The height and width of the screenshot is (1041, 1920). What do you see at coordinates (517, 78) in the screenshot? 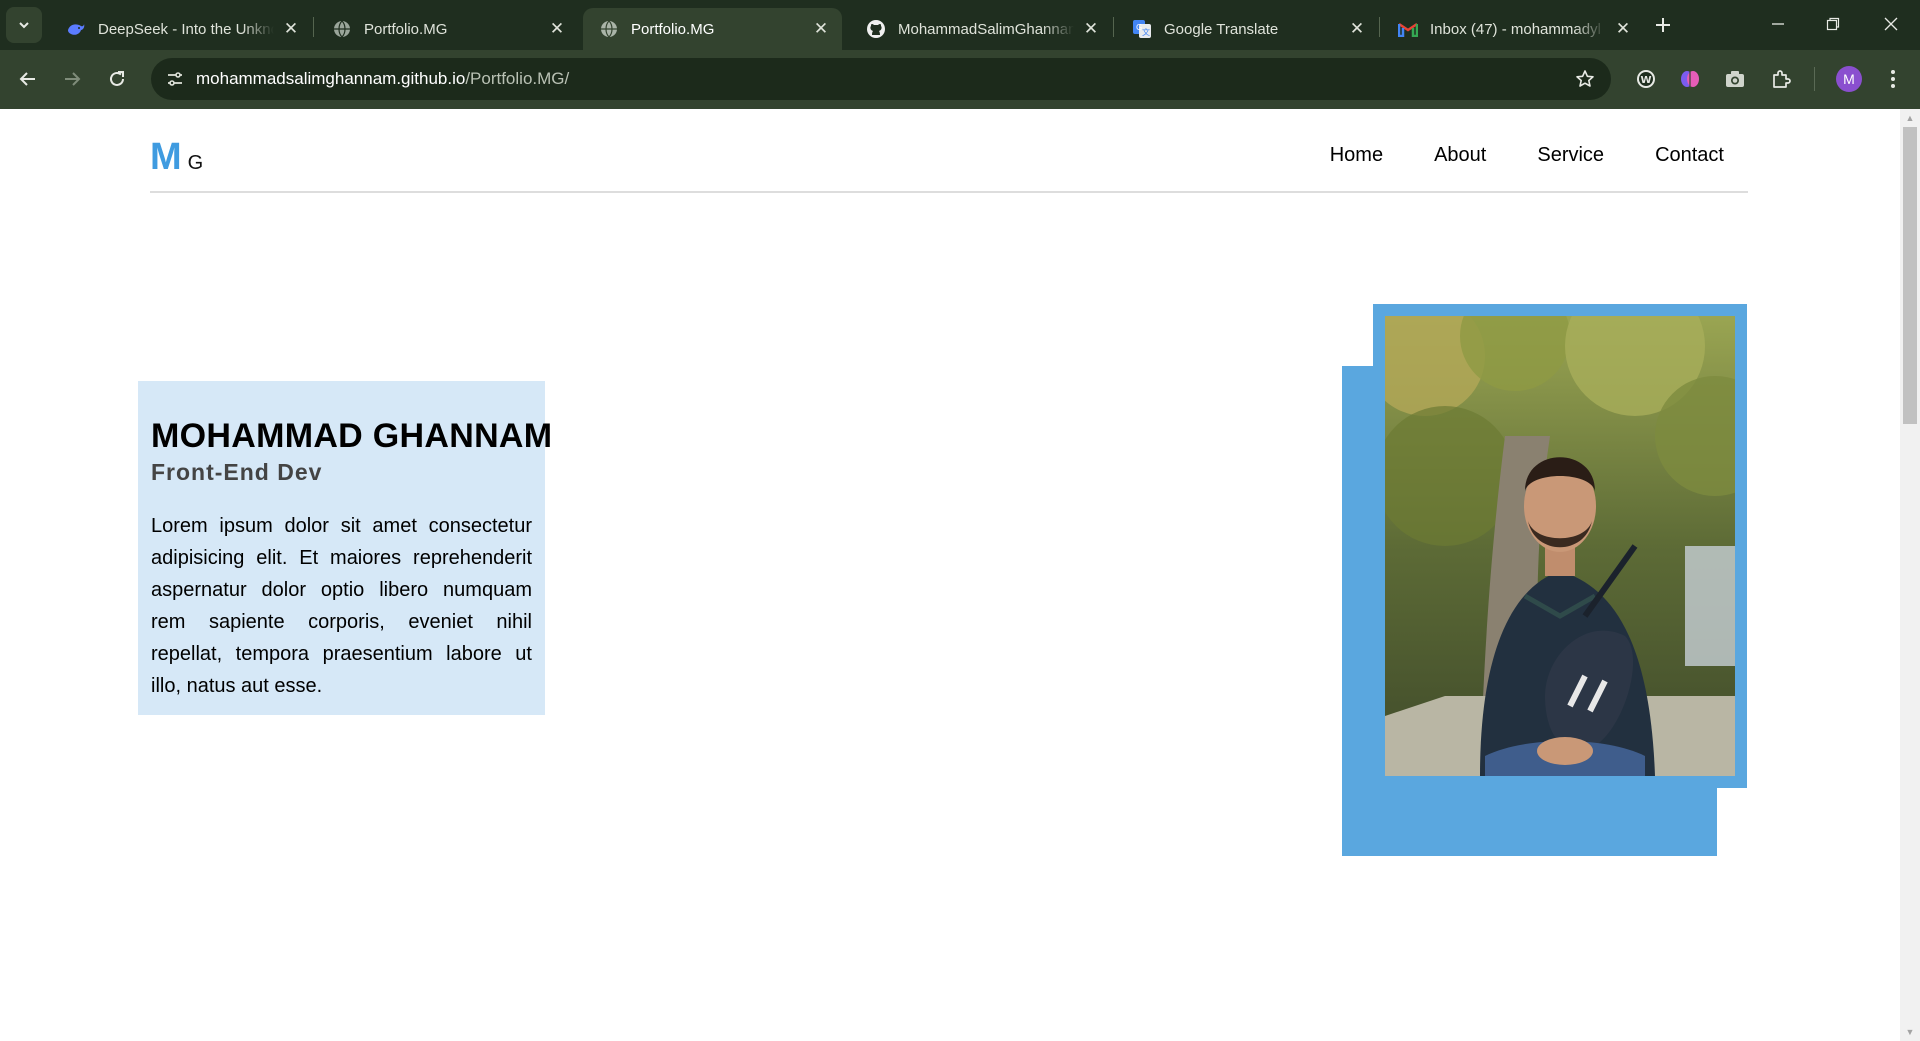
I see `url-path: /Portfolio.MG/` at bounding box center [517, 78].